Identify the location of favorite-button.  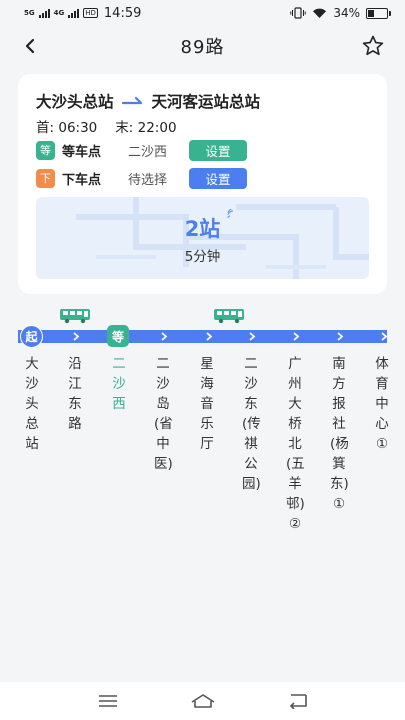
(373, 46).